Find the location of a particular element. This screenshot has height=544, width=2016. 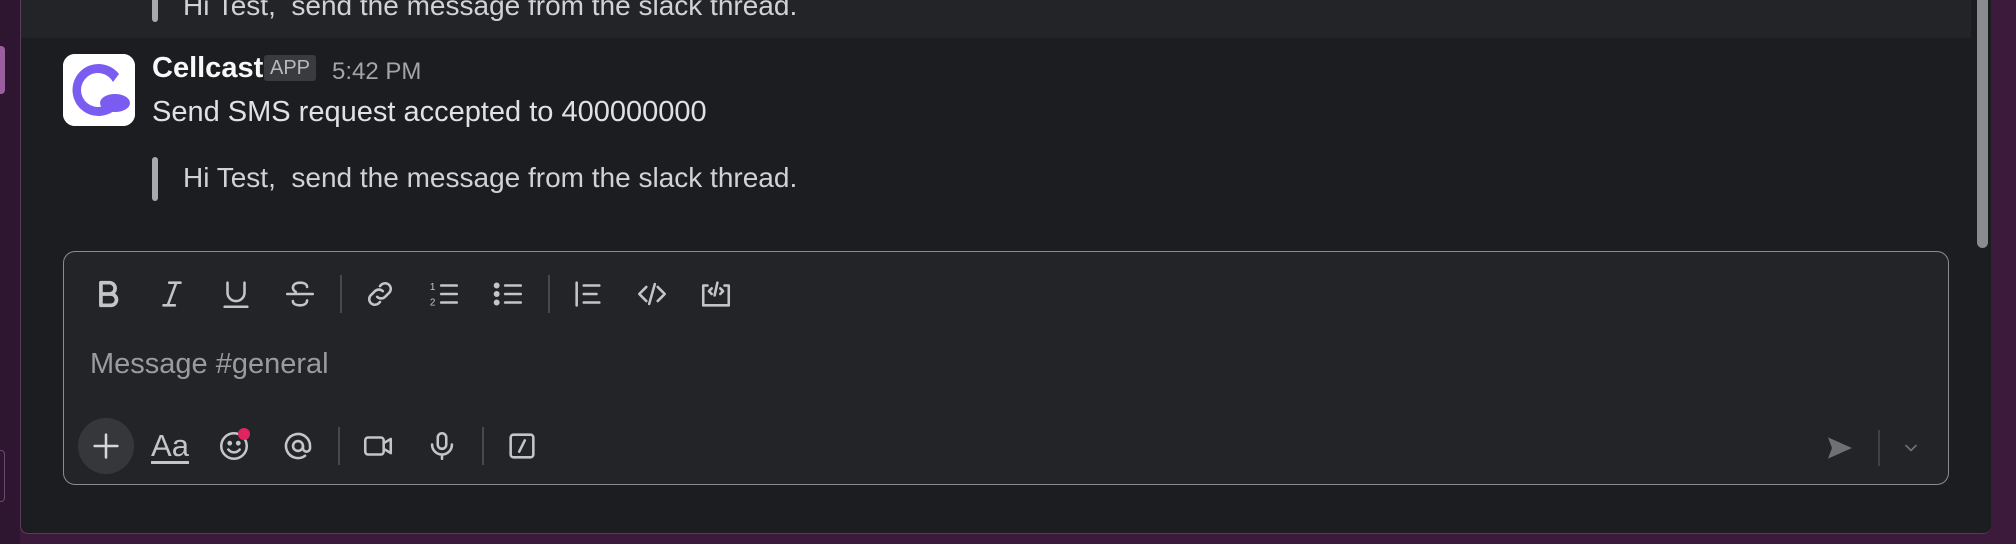

bulleted-list-icon is located at coordinates (508, 294).